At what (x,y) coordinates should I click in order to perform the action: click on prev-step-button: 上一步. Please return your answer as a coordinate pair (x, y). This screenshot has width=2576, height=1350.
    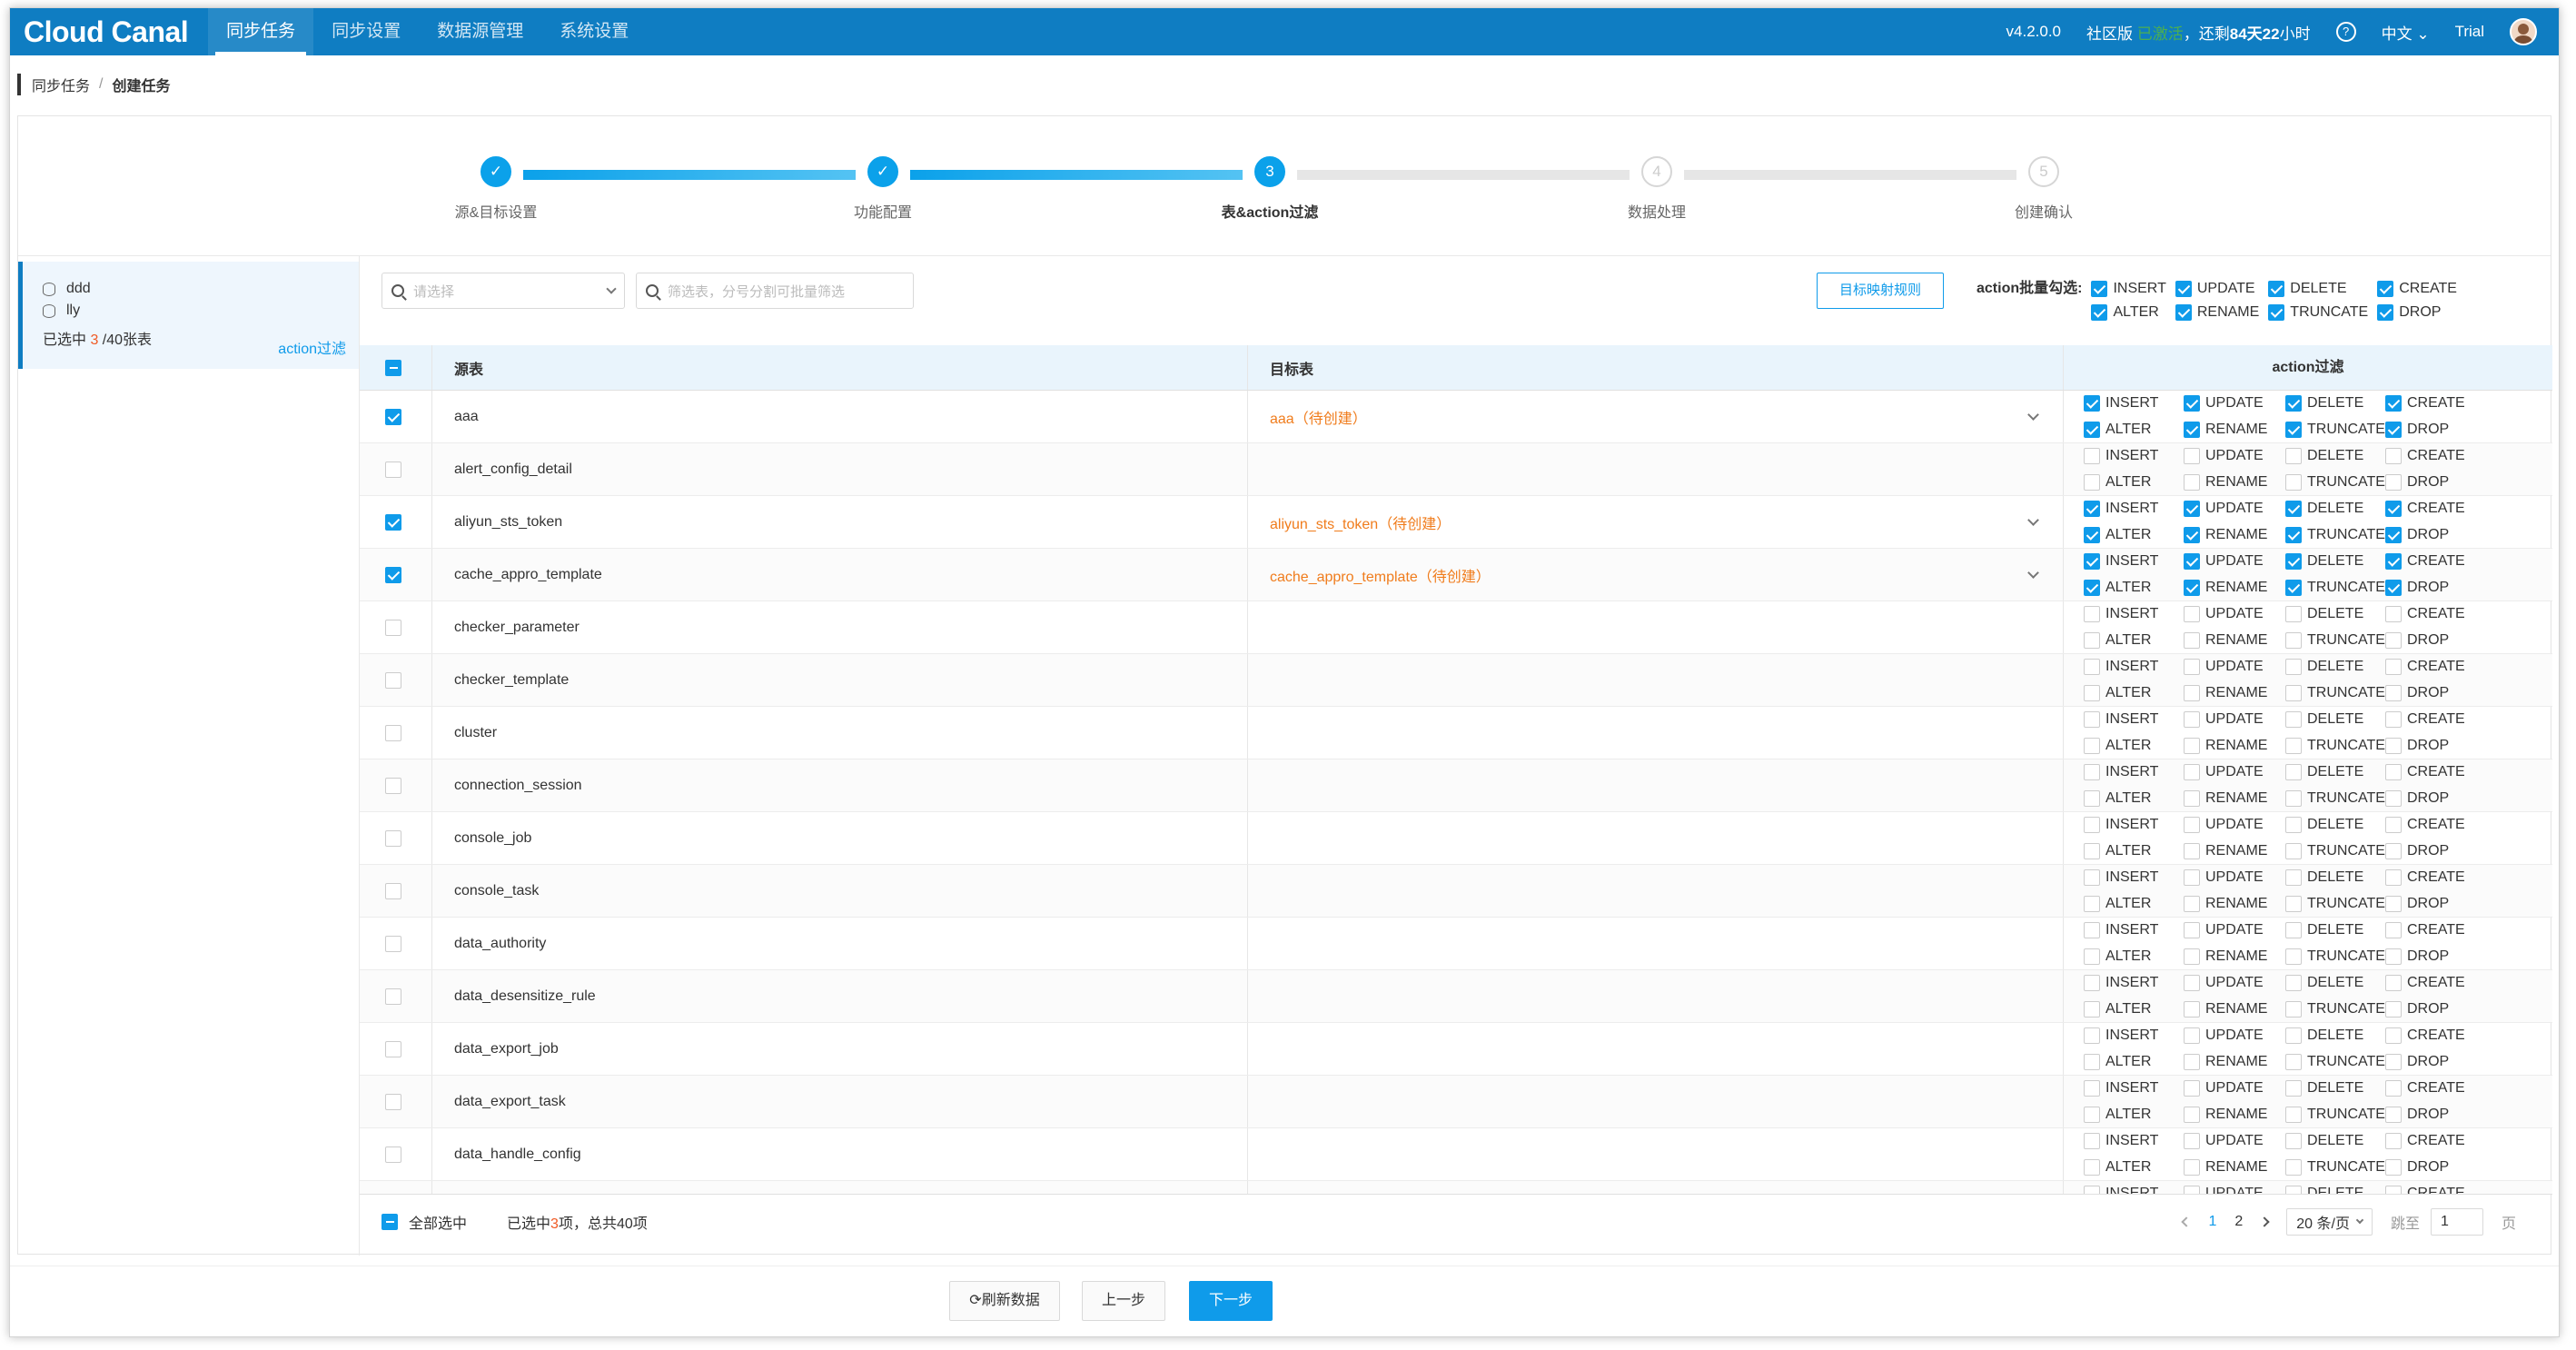
    Looking at the image, I should click on (1123, 1301).